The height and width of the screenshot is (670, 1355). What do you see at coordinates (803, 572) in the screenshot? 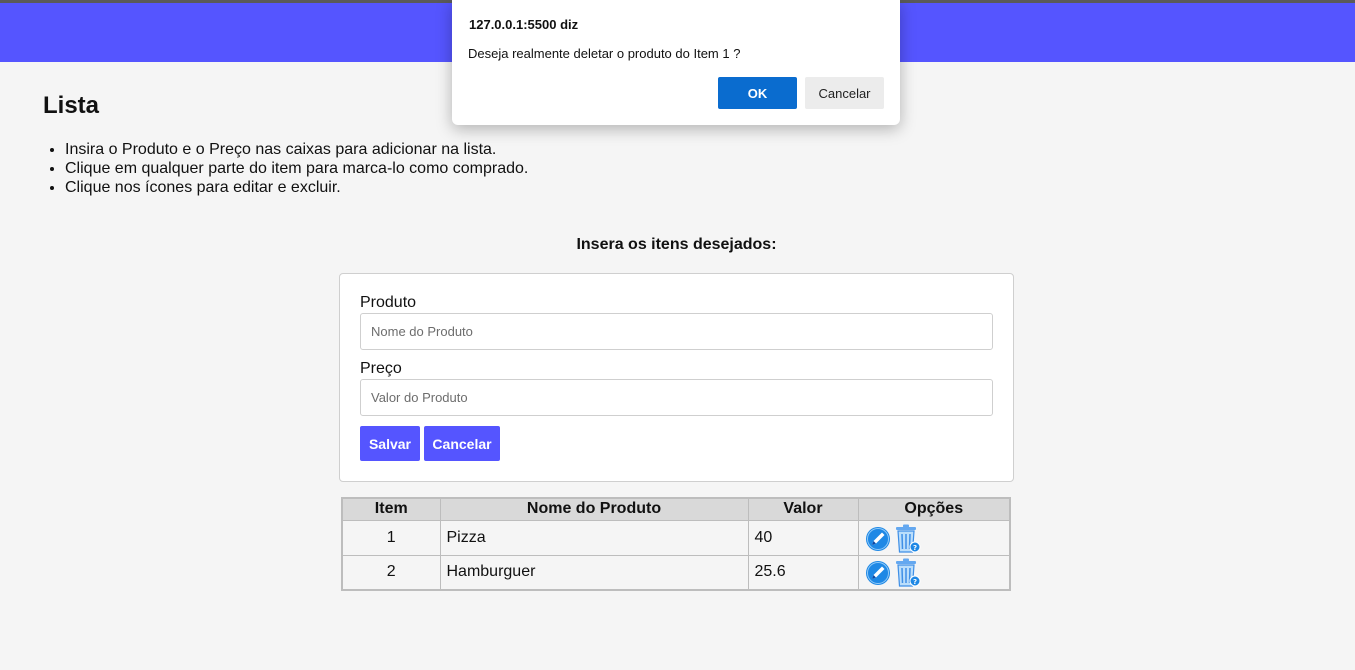
I see `cell-value: 25.6` at bounding box center [803, 572].